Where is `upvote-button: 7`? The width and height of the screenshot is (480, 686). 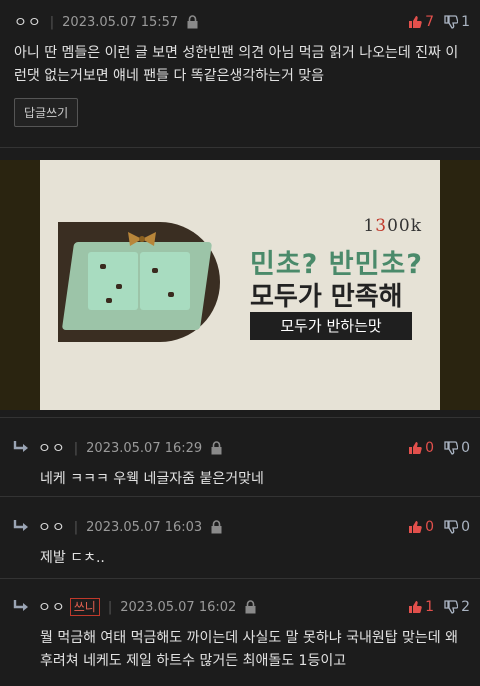 upvote-button: 7 is located at coordinates (421, 22).